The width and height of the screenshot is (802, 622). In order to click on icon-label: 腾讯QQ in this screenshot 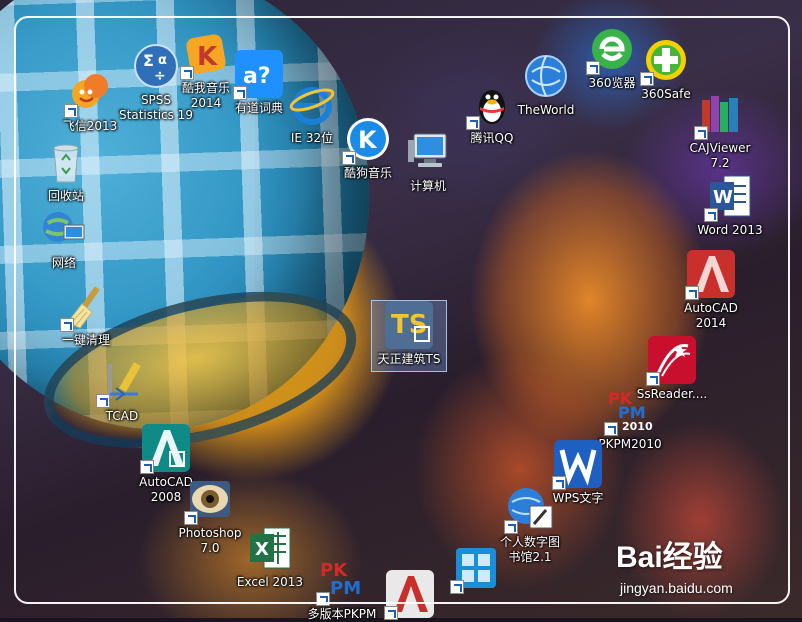, I will do `click(492, 138)`.